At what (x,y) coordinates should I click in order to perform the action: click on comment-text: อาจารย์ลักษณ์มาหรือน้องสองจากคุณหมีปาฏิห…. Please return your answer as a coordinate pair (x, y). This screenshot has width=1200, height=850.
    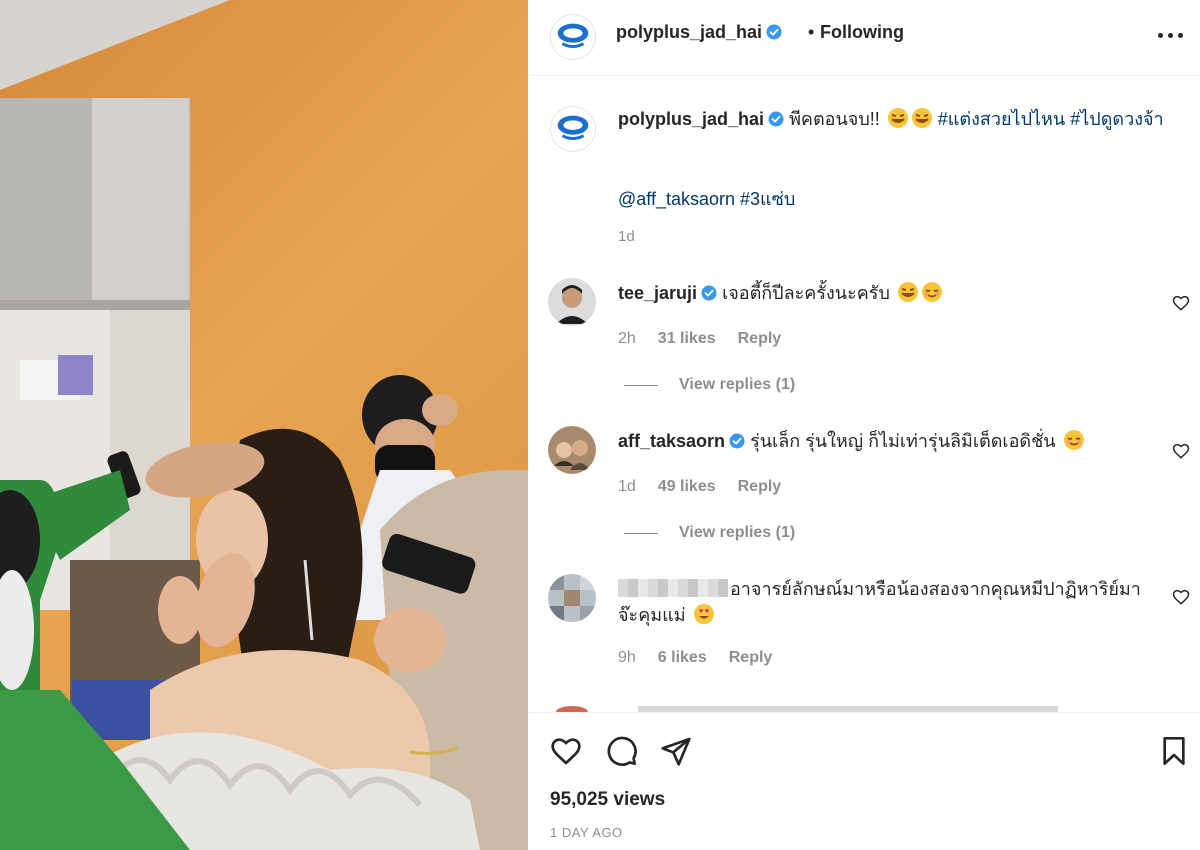
    Looking at the image, I should click on (888, 602).